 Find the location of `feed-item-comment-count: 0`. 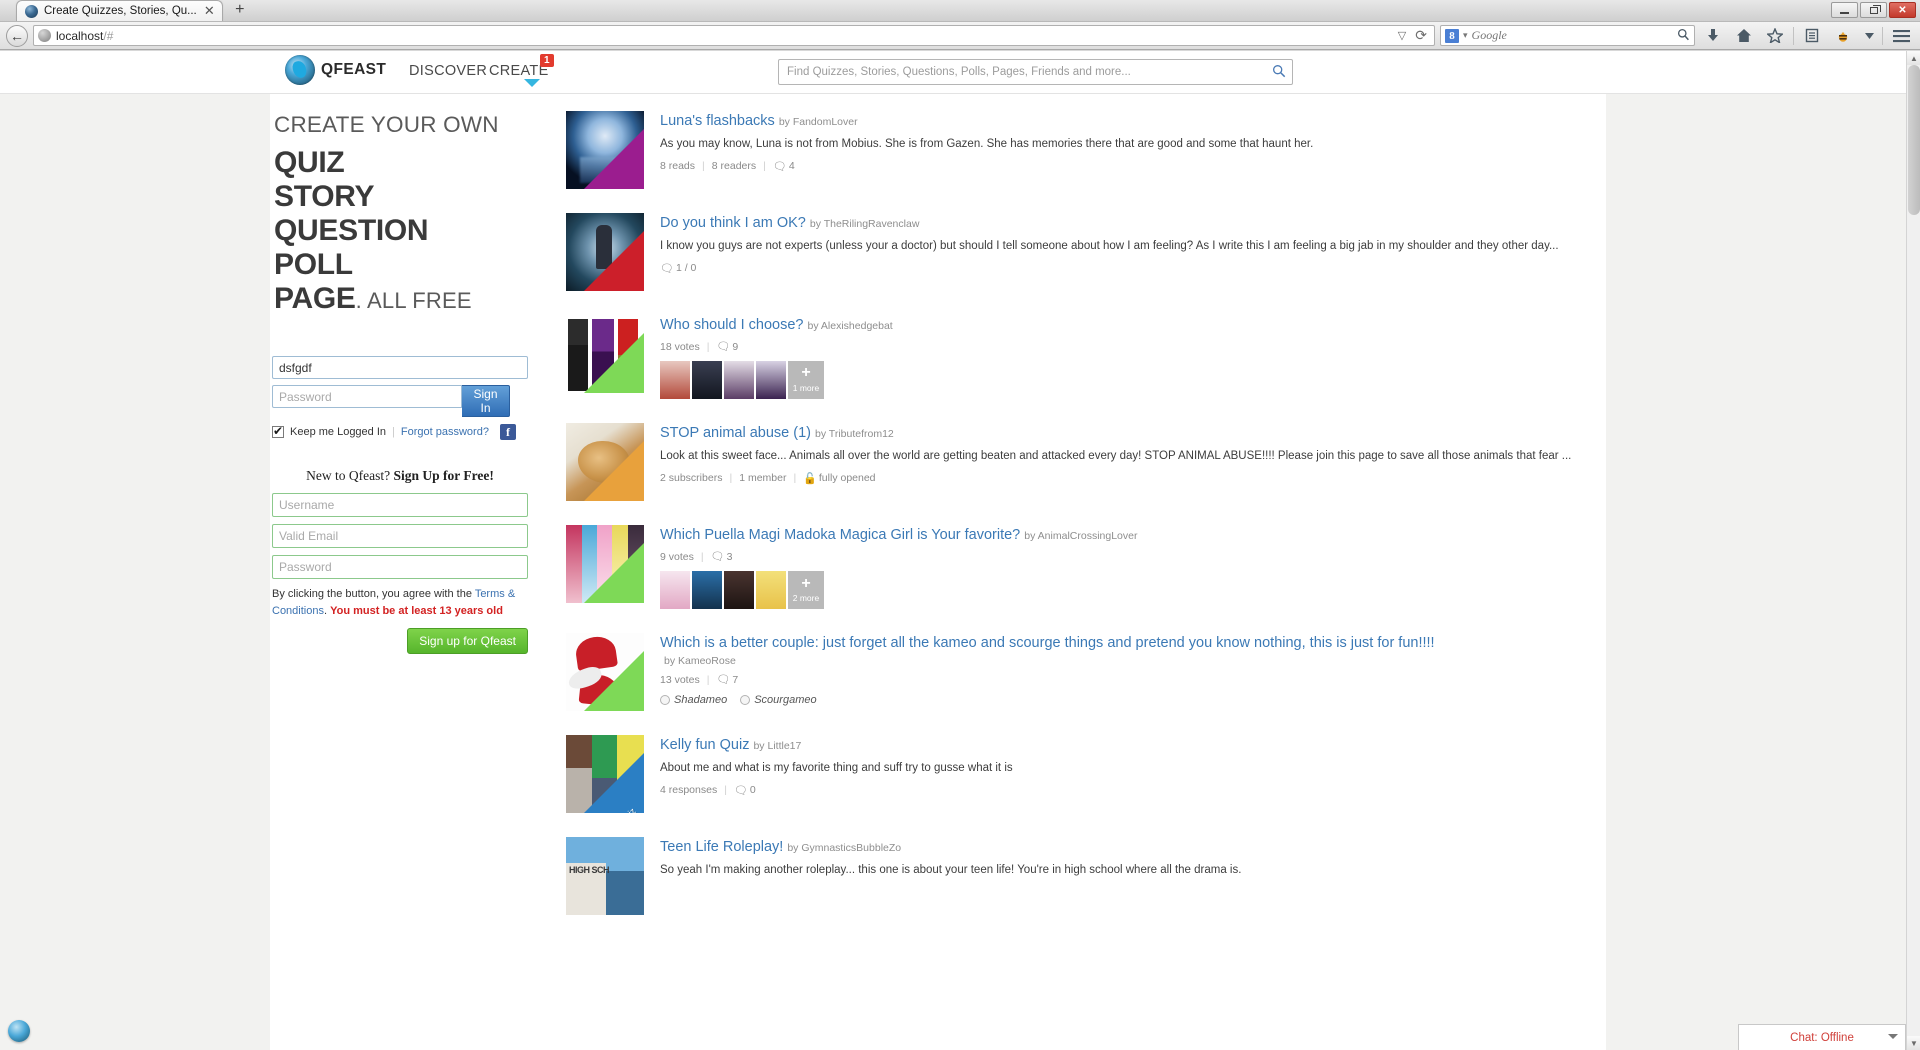

feed-item-comment-count: 0 is located at coordinates (752, 790).